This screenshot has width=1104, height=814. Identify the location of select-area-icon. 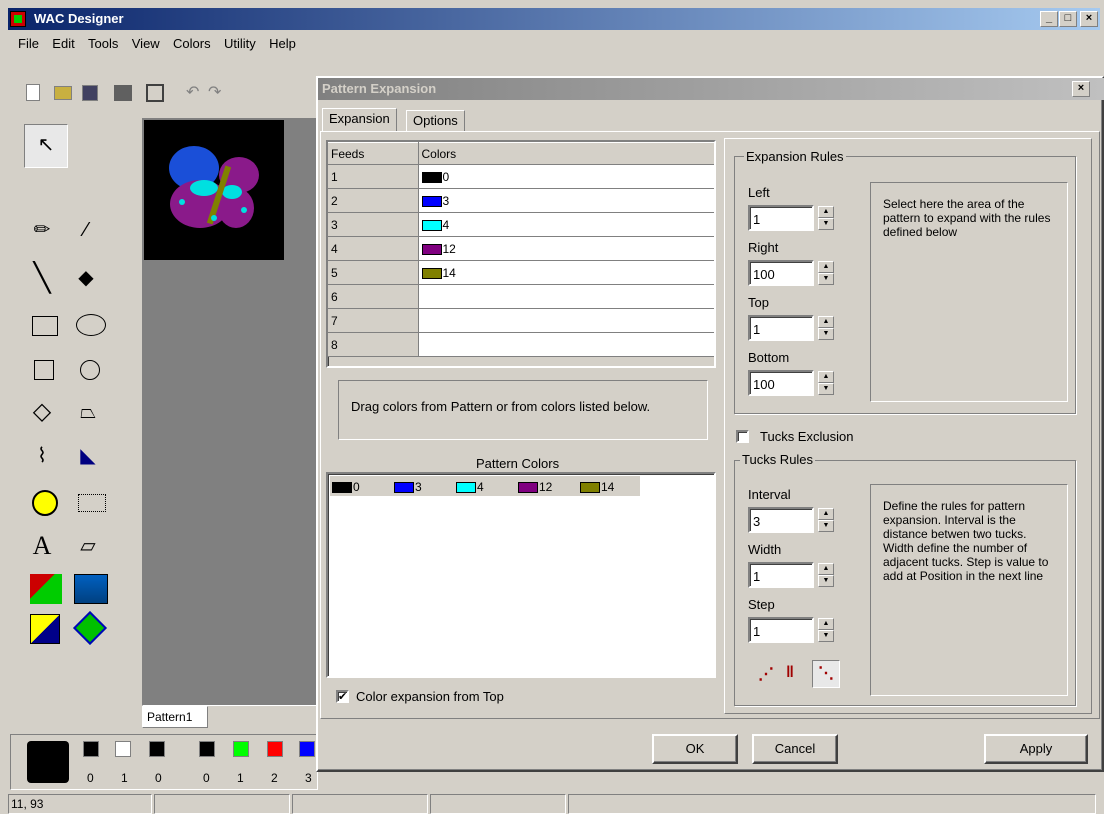
(92, 503).